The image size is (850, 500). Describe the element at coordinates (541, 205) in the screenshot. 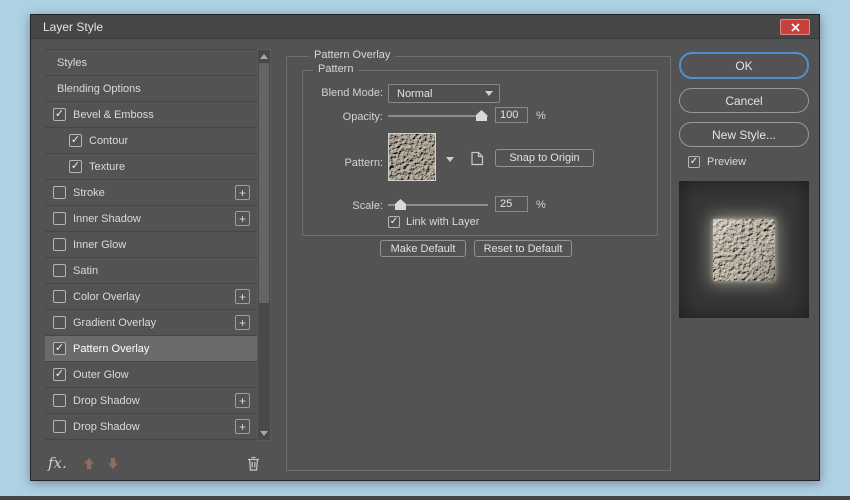

I see `scale-unit: %` at that location.